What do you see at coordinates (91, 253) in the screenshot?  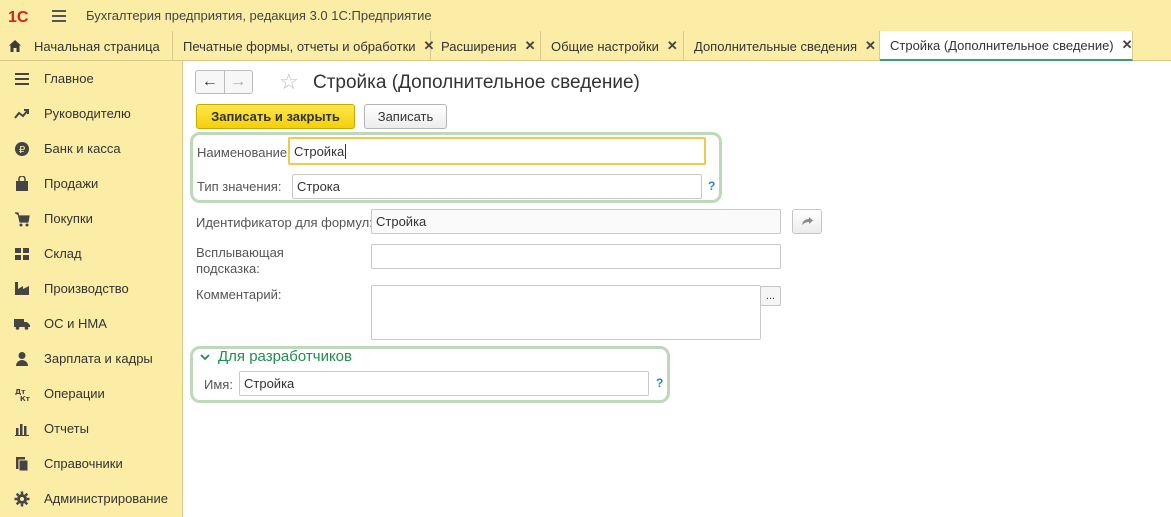 I see `sidebar-item-warehouse: Склад` at bounding box center [91, 253].